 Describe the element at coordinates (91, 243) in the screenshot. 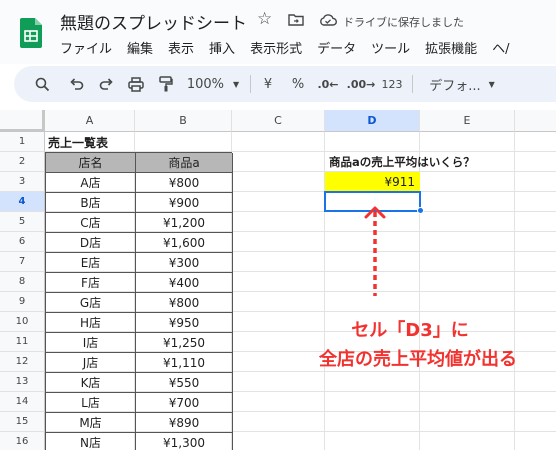

I see `store-name-cell: D店` at that location.